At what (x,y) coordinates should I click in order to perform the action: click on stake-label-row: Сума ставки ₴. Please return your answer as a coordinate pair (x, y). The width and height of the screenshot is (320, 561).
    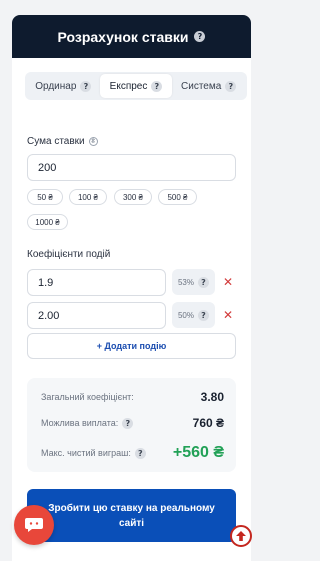
    Looking at the image, I should click on (62, 141).